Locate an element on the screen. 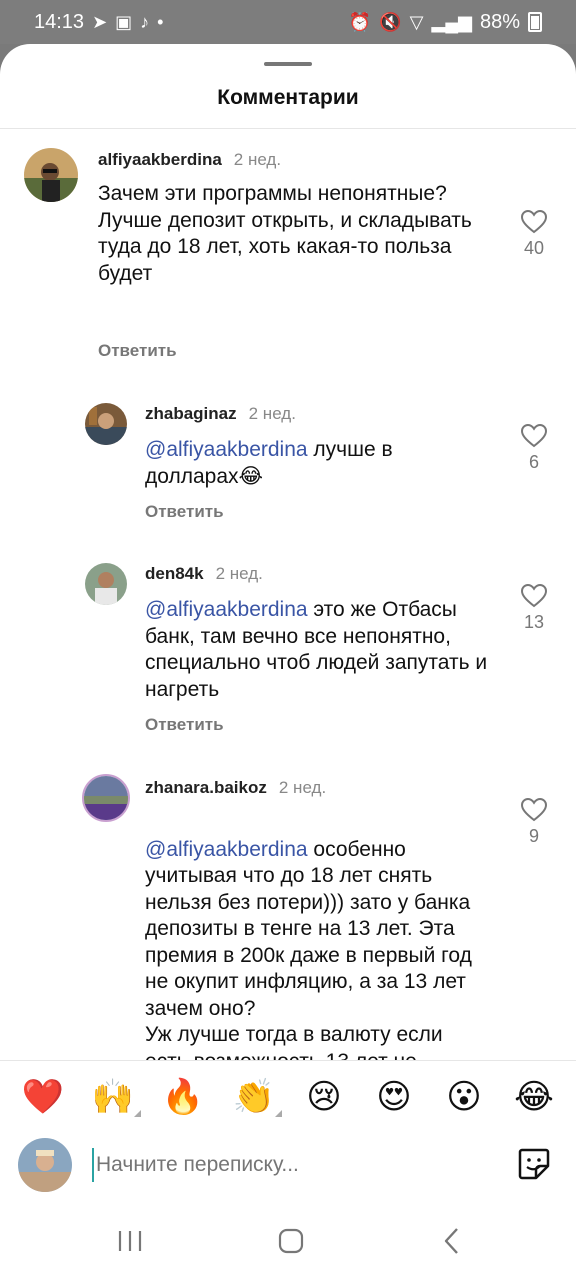  comment-input-bar is located at coordinates (288, 1164).